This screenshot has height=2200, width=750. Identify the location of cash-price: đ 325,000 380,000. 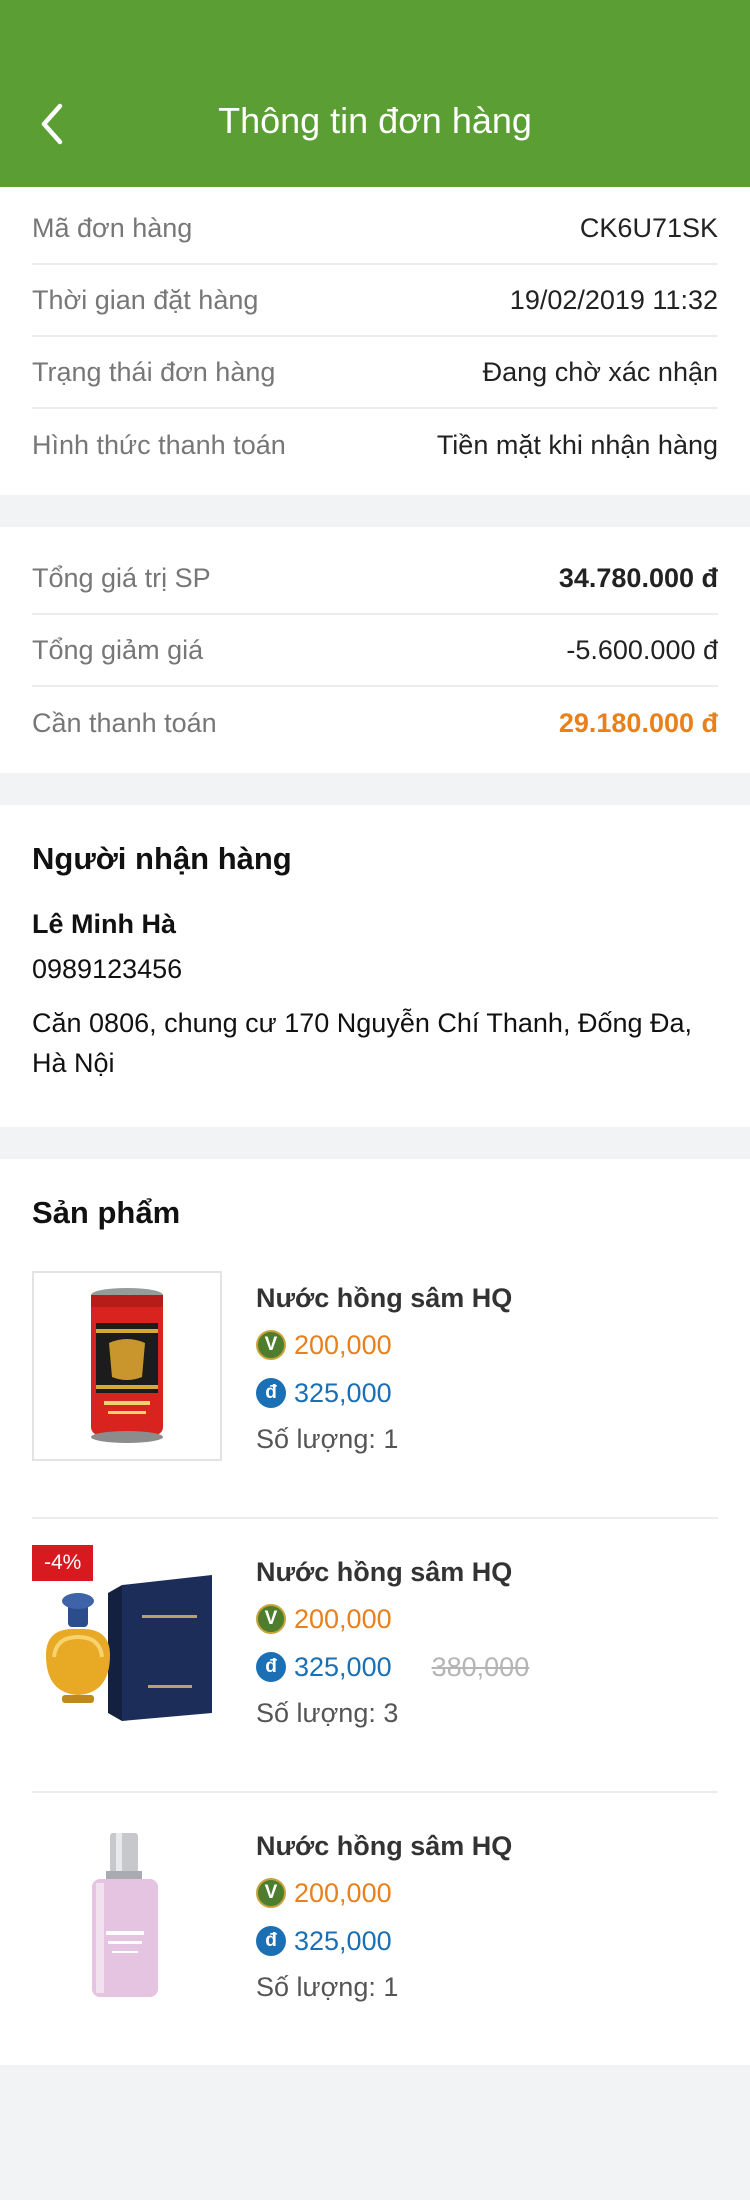
(392, 1667).